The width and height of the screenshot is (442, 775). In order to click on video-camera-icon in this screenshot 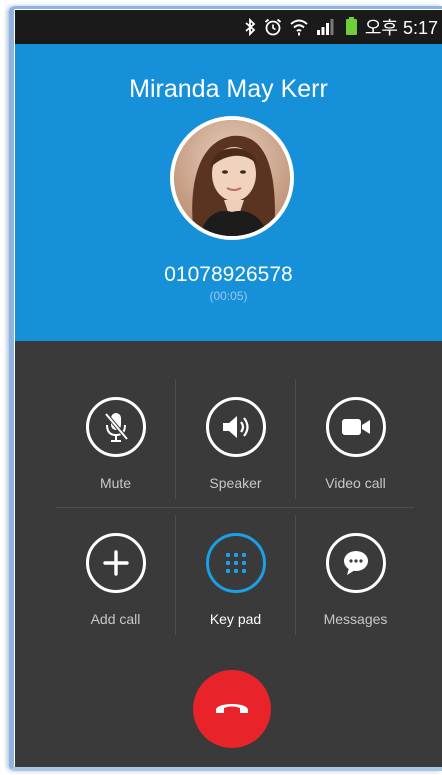, I will do `click(355, 427)`.